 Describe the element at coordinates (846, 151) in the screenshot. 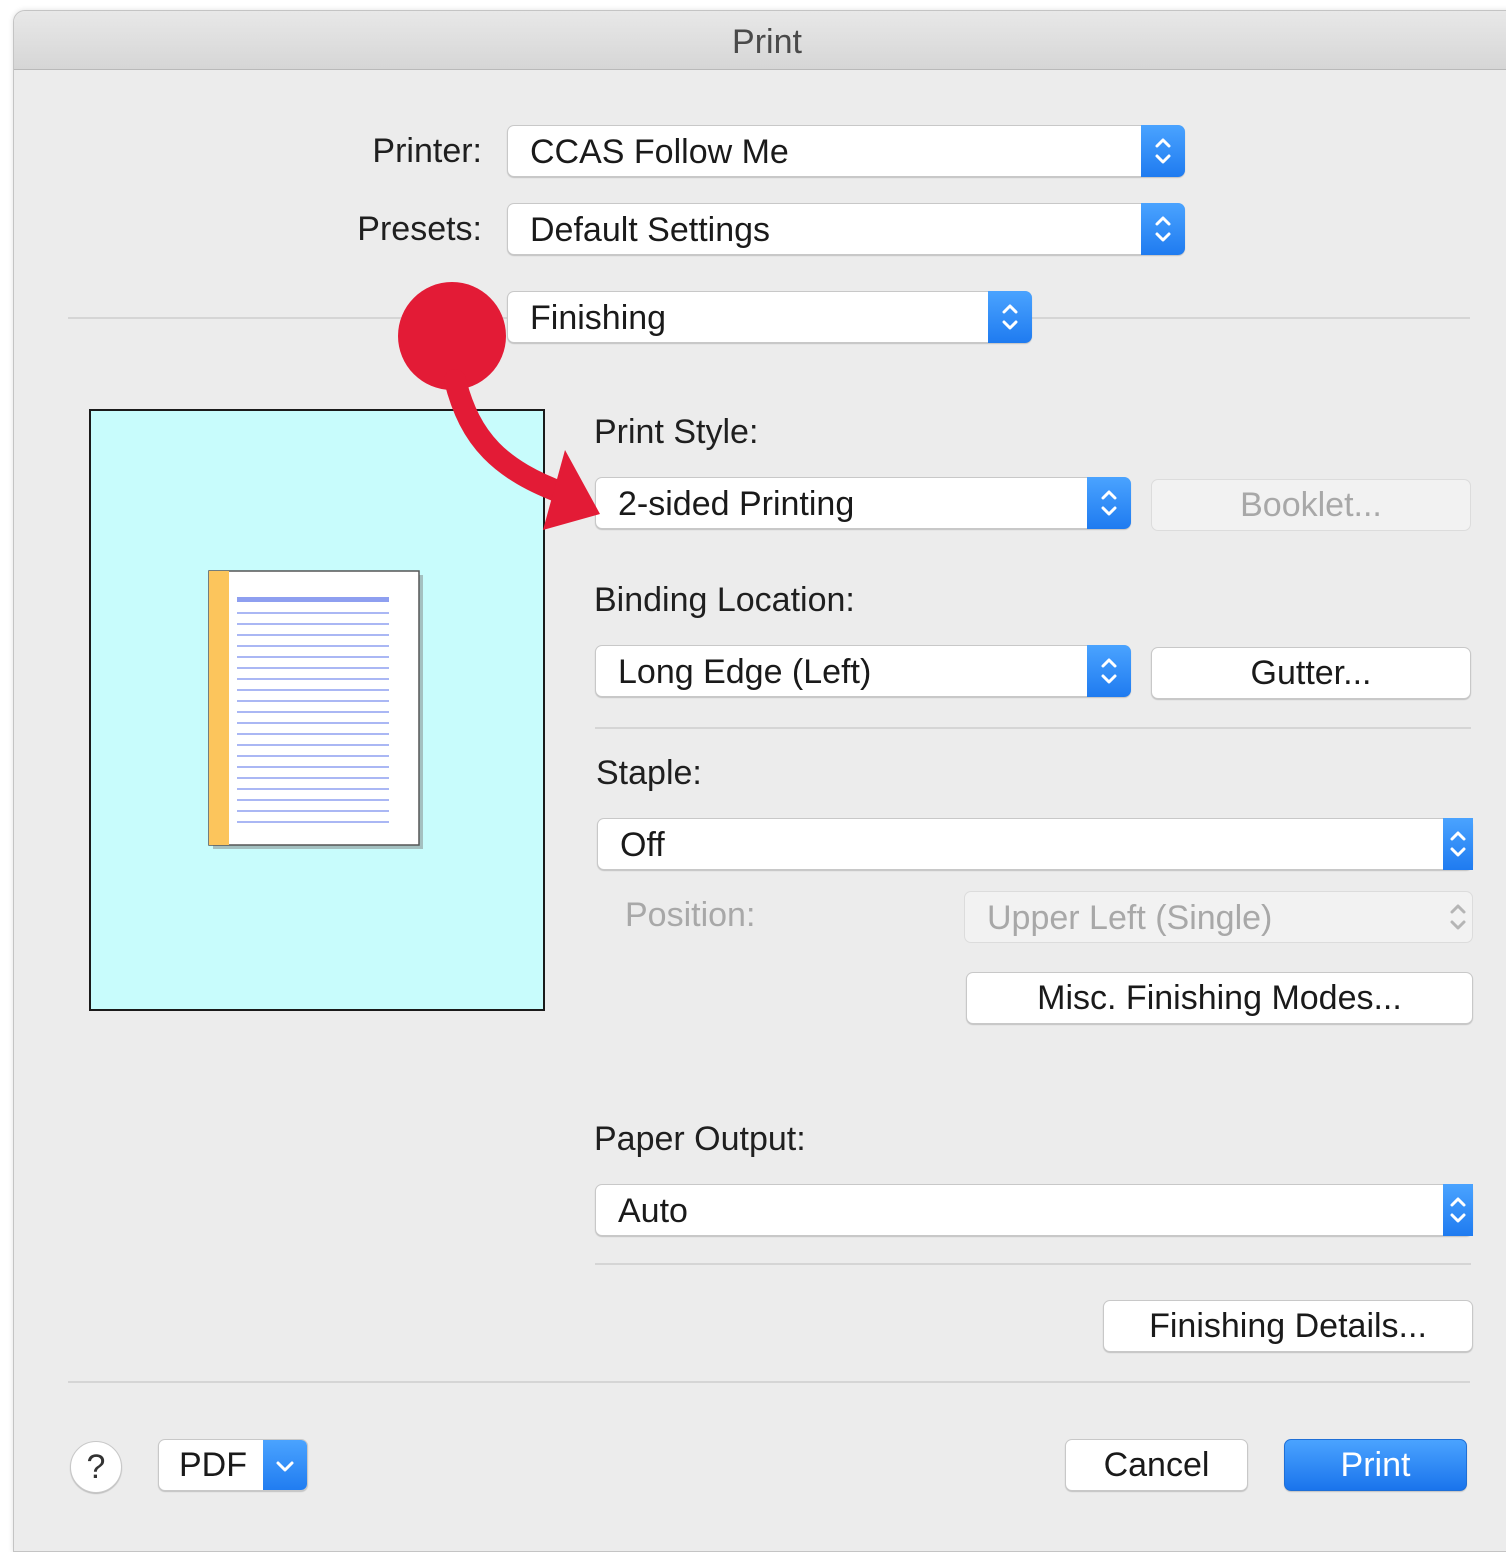

I see `printer-popup: CCAS Follow Me` at that location.